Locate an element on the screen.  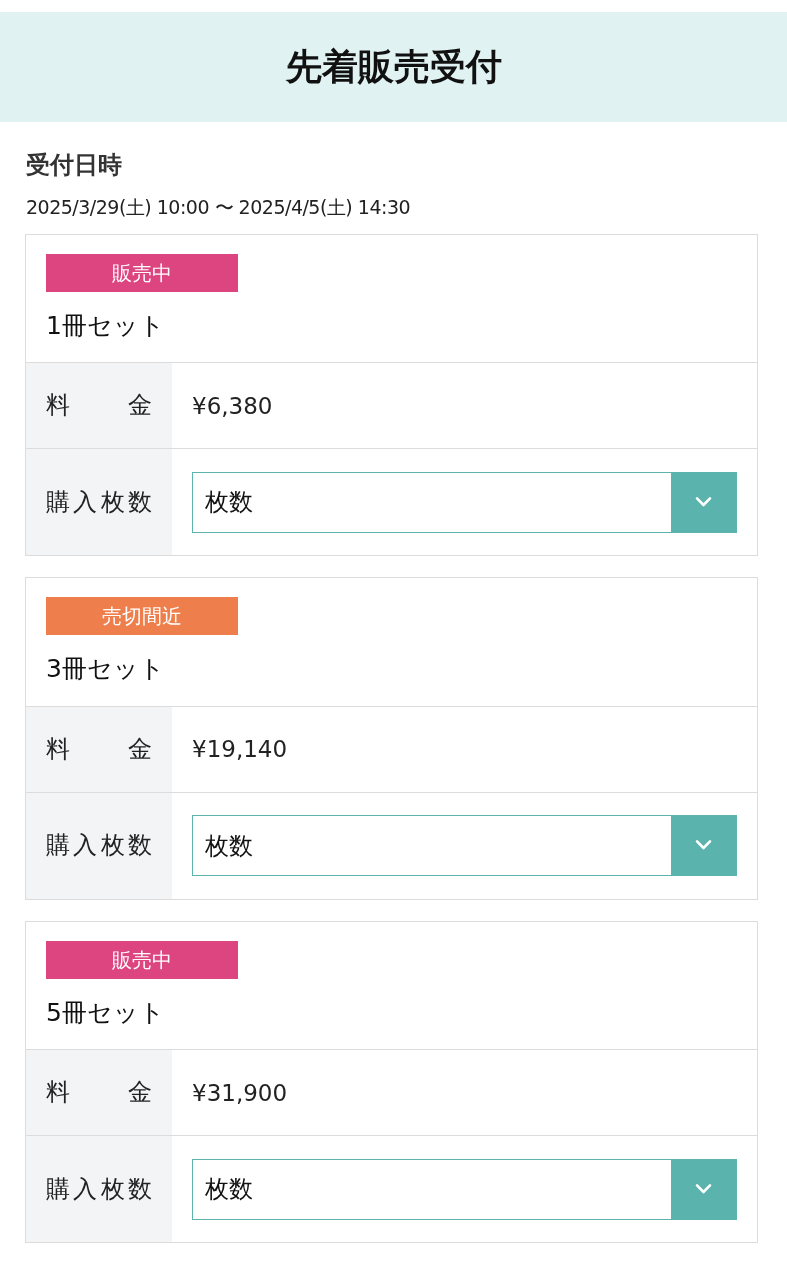
product-name: 5冊セット is located at coordinates (106, 1012).